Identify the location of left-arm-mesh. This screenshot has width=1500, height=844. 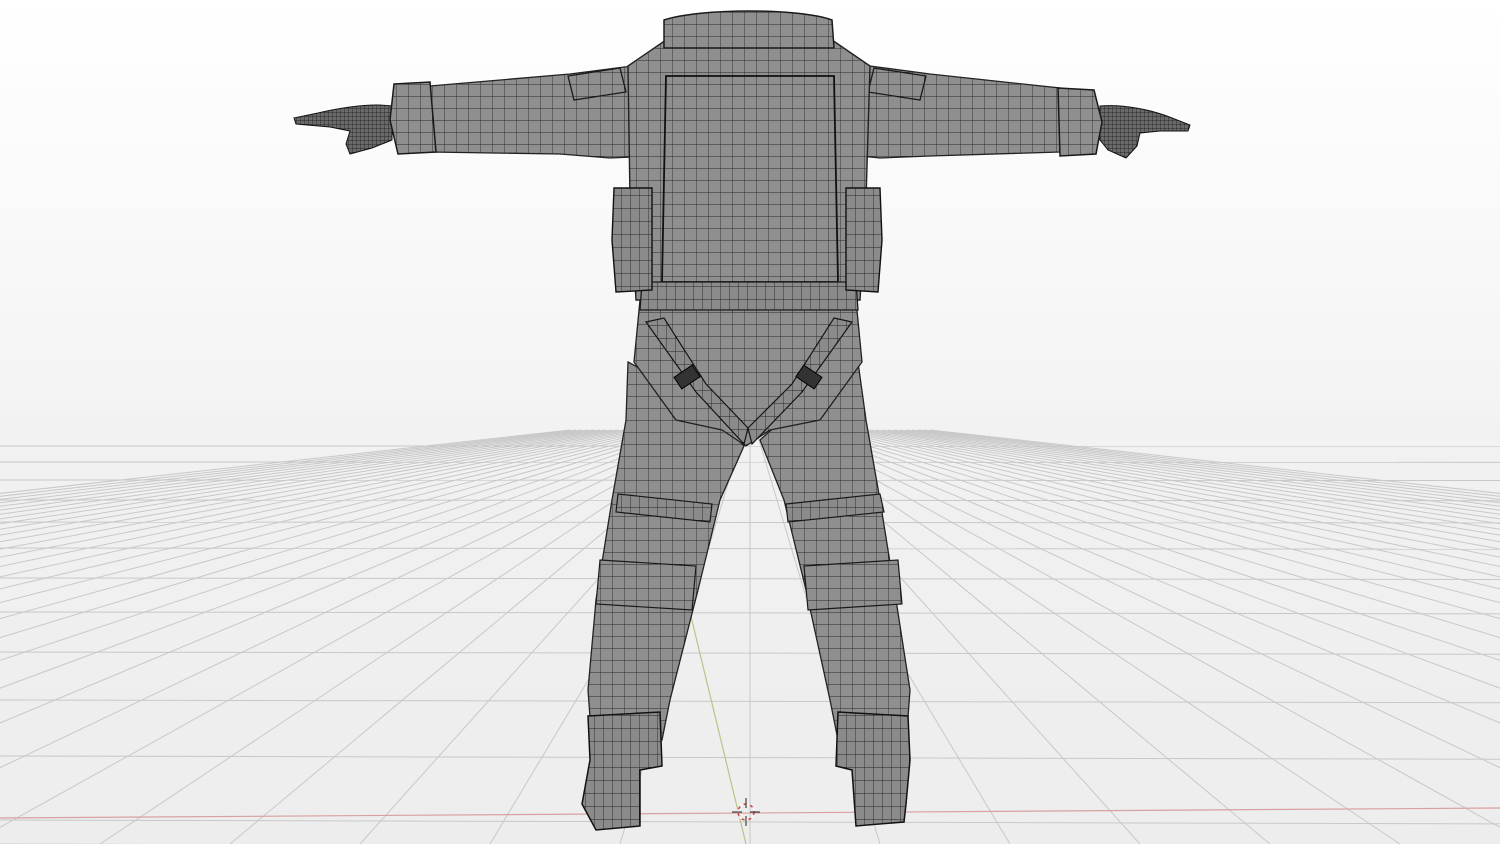
(545, 112).